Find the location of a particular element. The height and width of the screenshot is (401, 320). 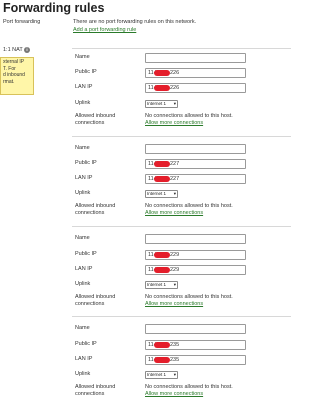

add-port-forwarding-link: Add a port forwarding rule is located at coordinates (104, 30).